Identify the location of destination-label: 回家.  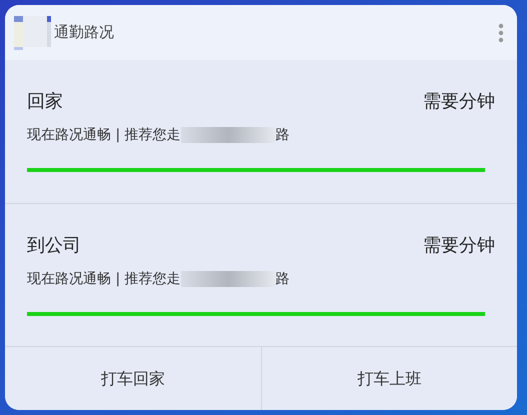
(45, 102).